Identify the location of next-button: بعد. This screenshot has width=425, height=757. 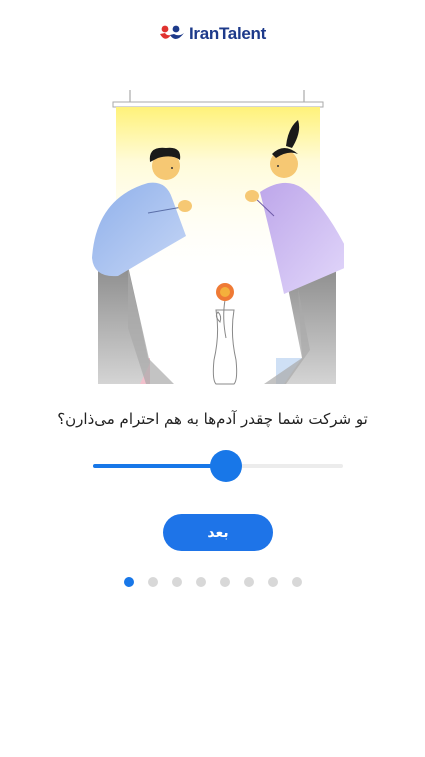
(218, 532).